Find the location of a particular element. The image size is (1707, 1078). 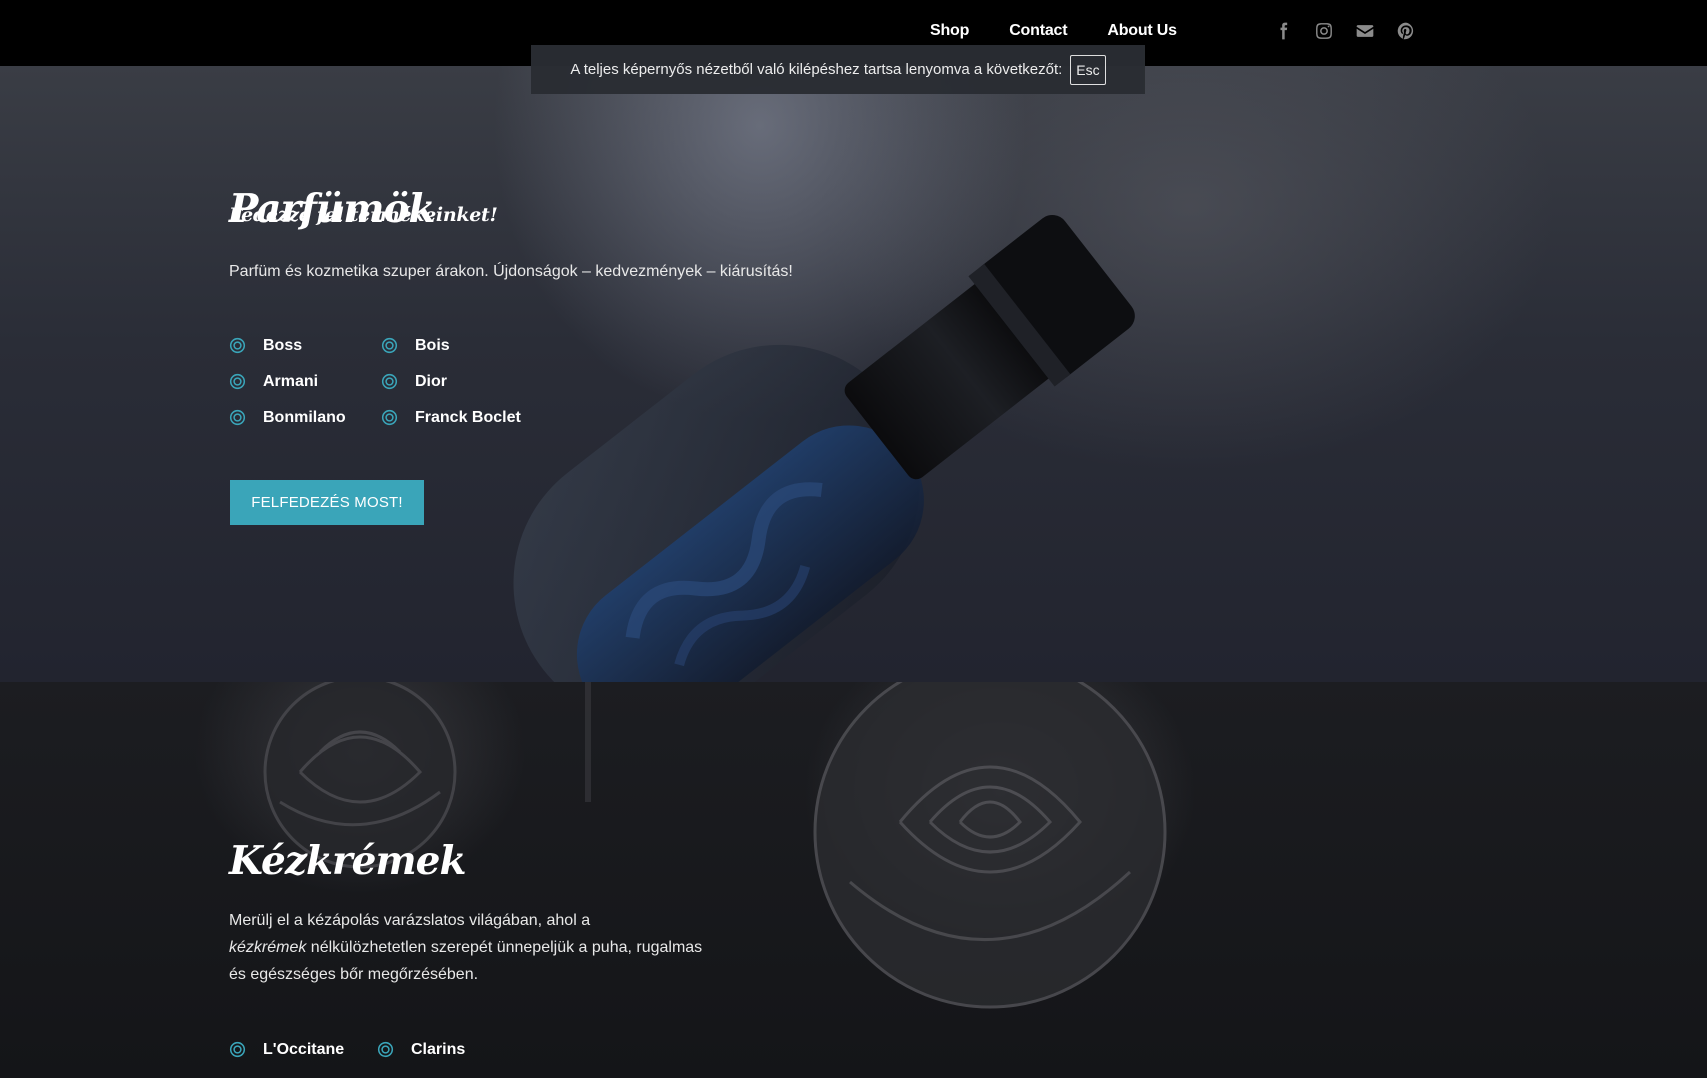

main-nav: Shop Contact About Us is located at coordinates (1053, 31).